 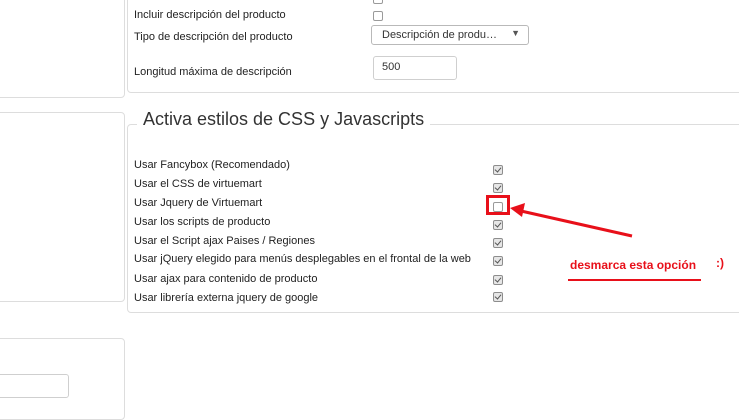 What do you see at coordinates (633, 265) in the screenshot?
I see `annotation-text: desmarca esta opción` at bounding box center [633, 265].